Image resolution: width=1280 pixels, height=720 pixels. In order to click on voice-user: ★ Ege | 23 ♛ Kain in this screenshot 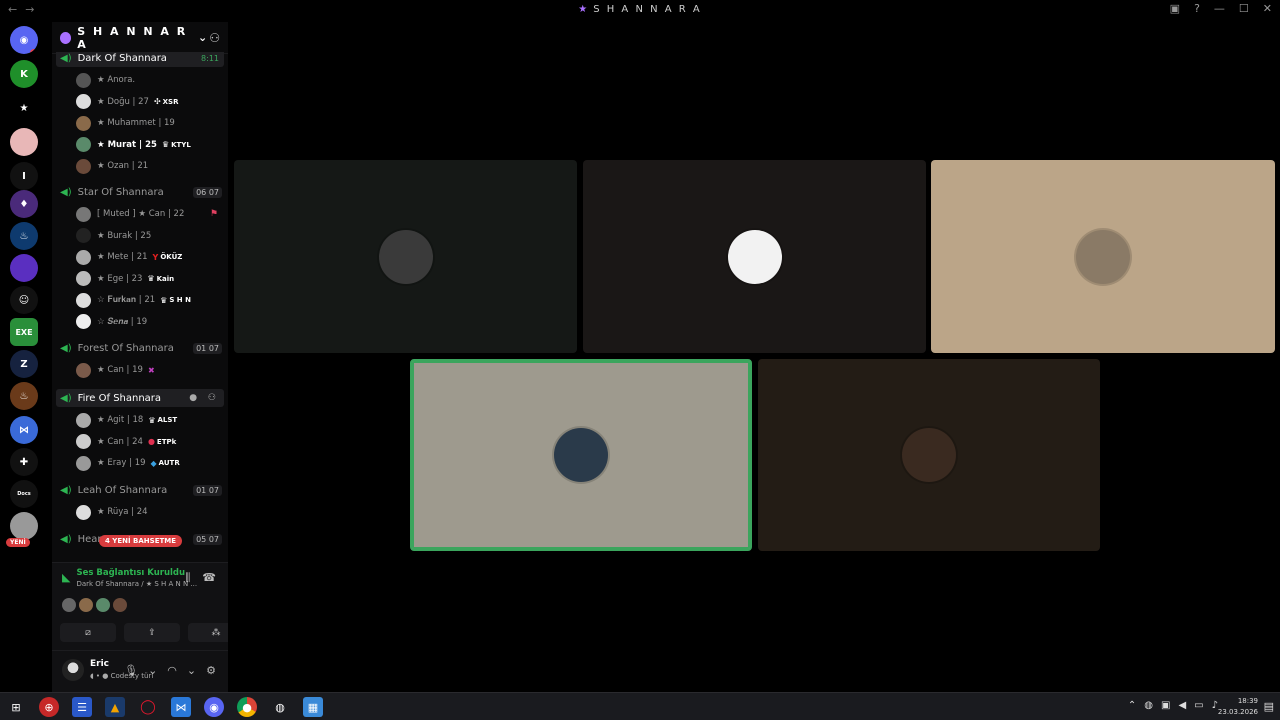, I will do `click(151, 279)`.